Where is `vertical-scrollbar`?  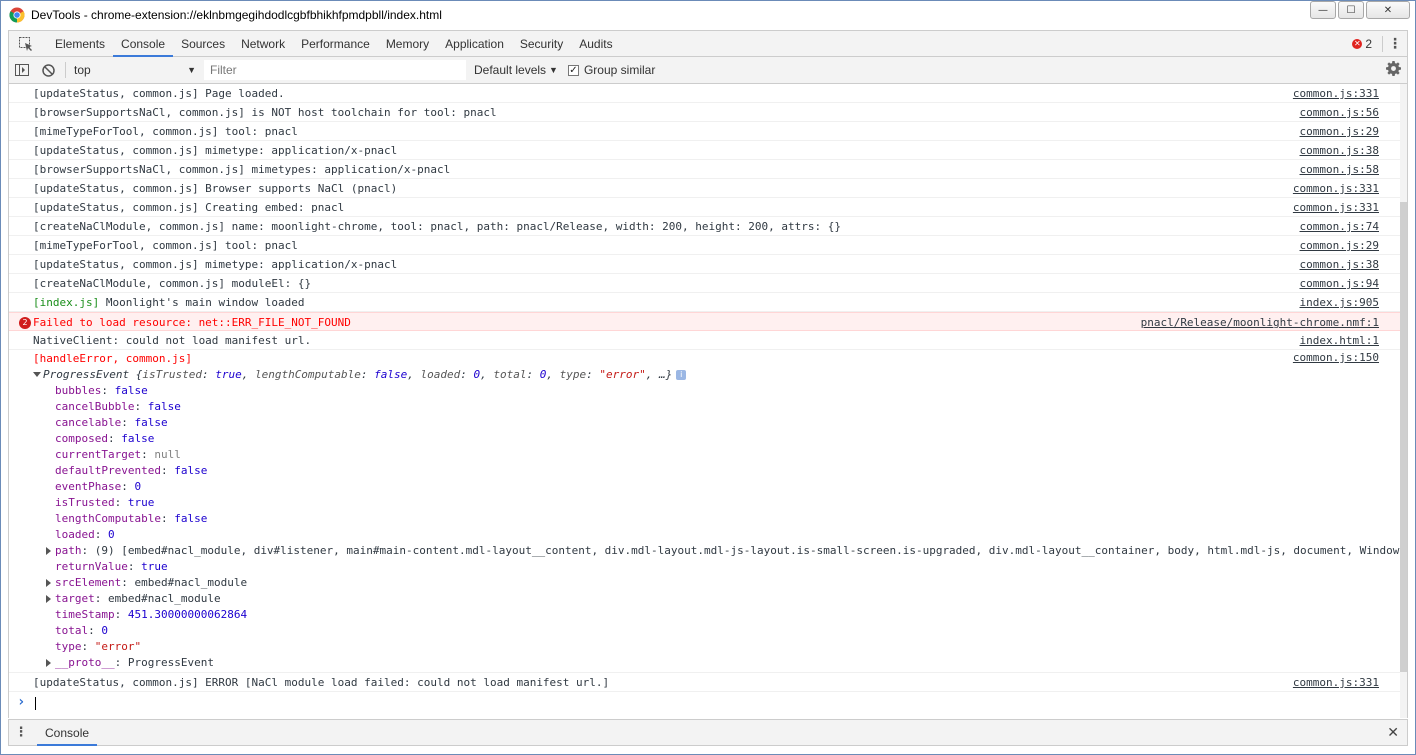 vertical-scrollbar is located at coordinates (1403, 401).